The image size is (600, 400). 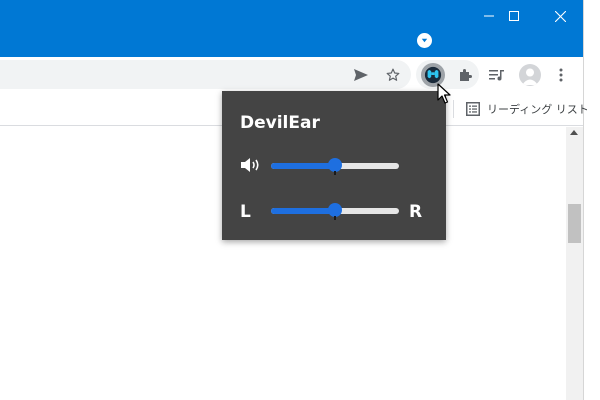 I want to click on volume-slider, so click(x=335, y=166).